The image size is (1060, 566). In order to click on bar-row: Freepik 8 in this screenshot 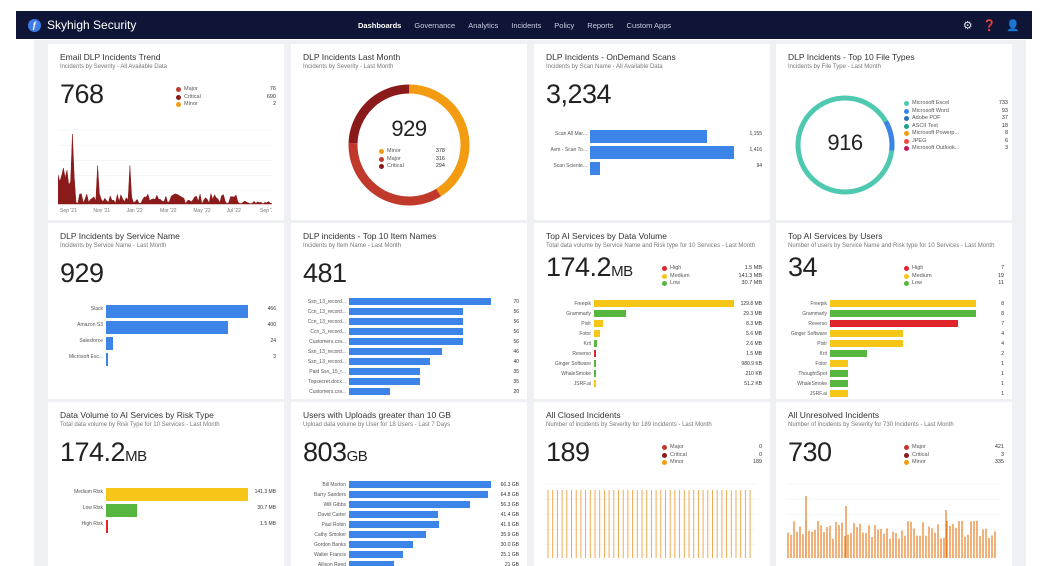, I will do `click(892, 303)`.